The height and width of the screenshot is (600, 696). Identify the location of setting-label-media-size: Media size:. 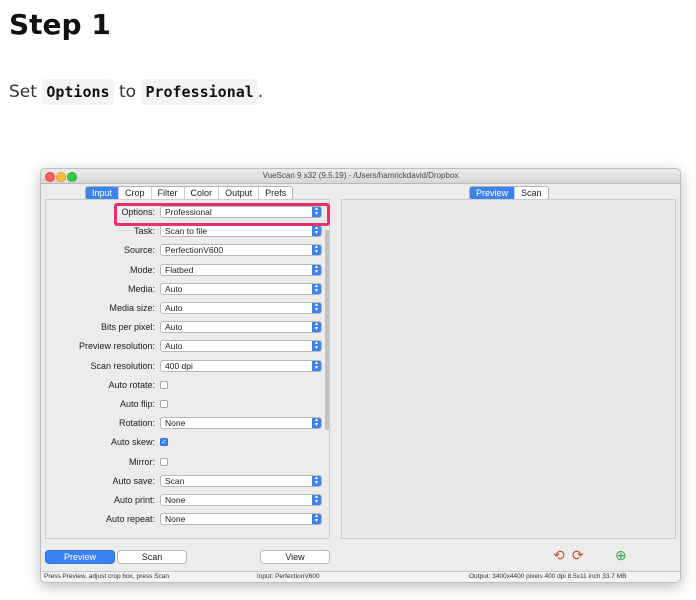
(132, 308).